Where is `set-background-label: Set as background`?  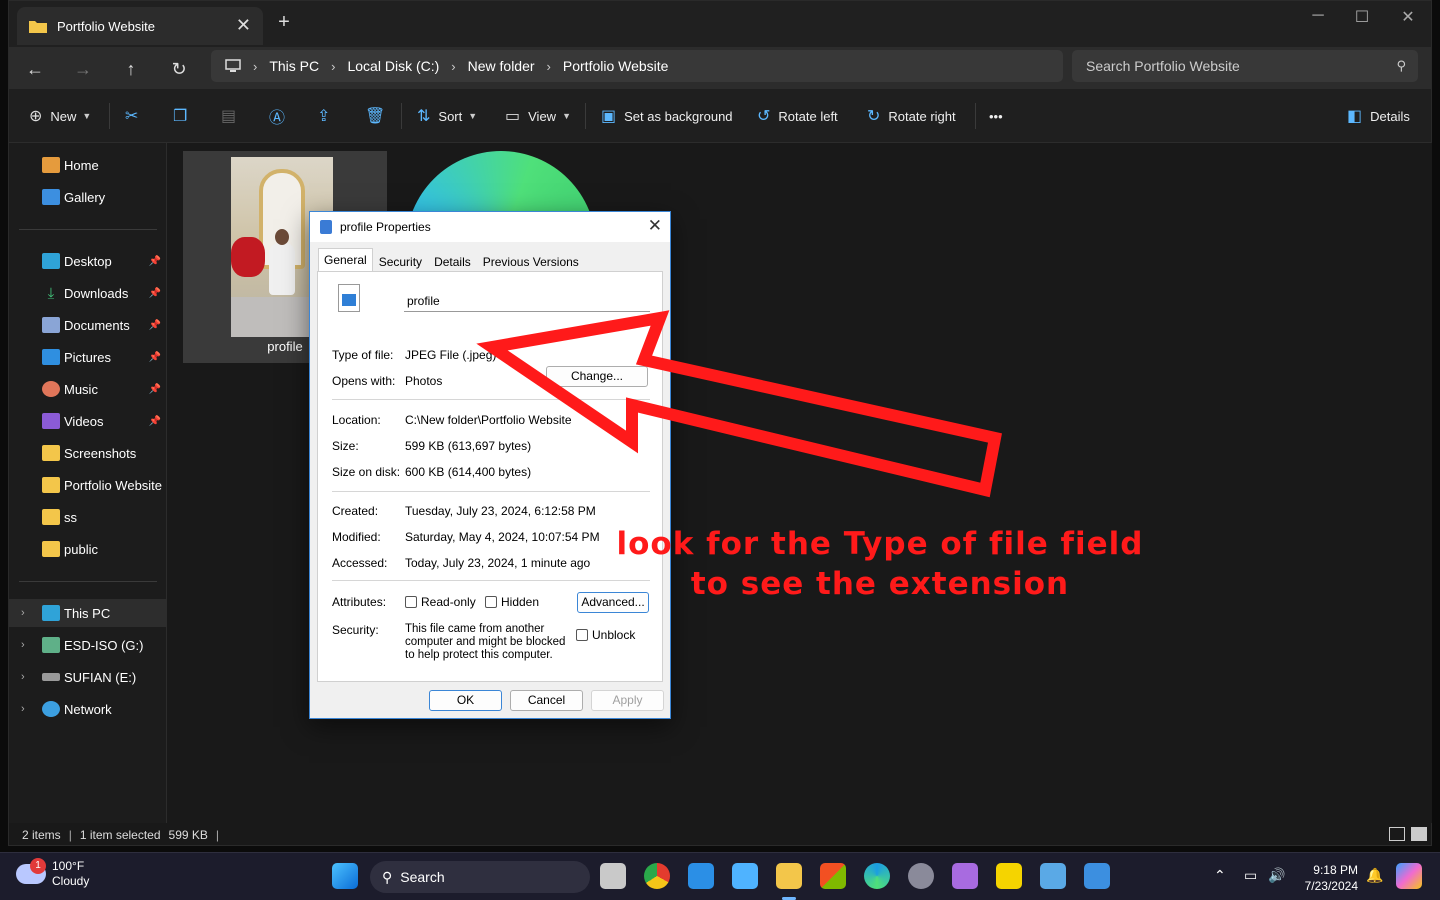 set-background-label: Set as background is located at coordinates (678, 116).